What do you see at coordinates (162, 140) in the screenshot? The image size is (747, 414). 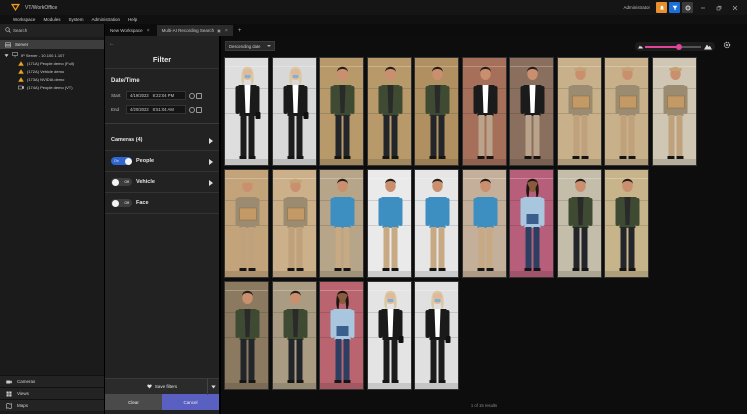 I see `cameras-filter-row: Cameras (4)` at bounding box center [162, 140].